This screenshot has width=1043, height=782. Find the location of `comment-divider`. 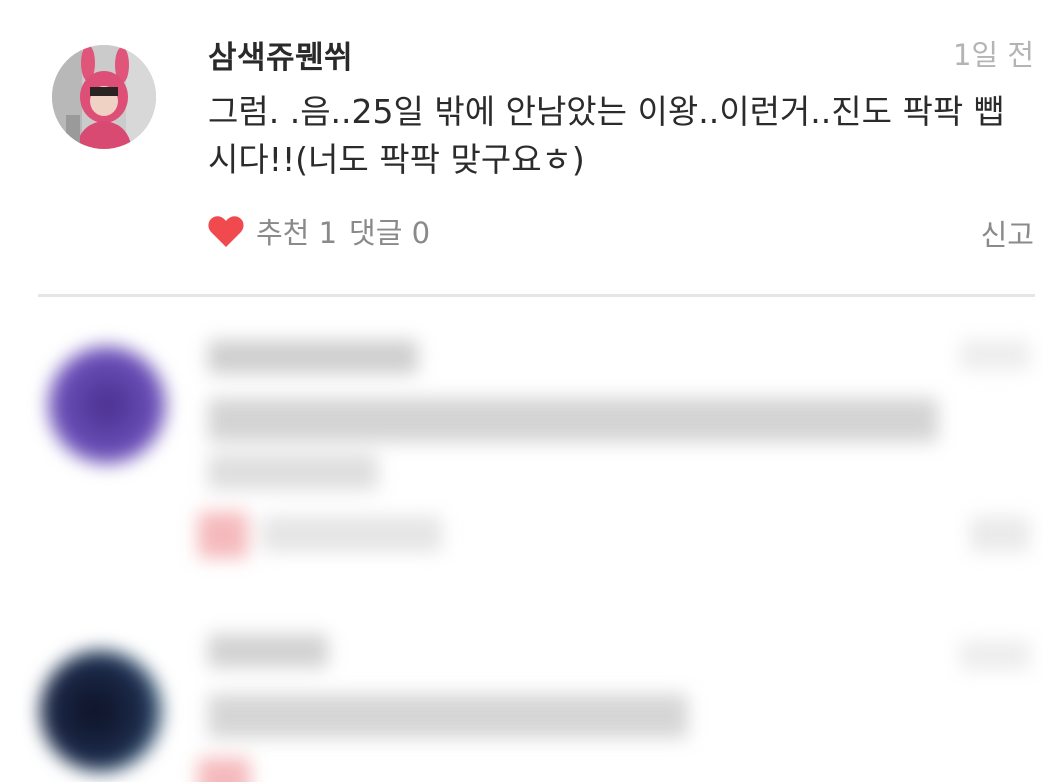

comment-divider is located at coordinates (536, 295).